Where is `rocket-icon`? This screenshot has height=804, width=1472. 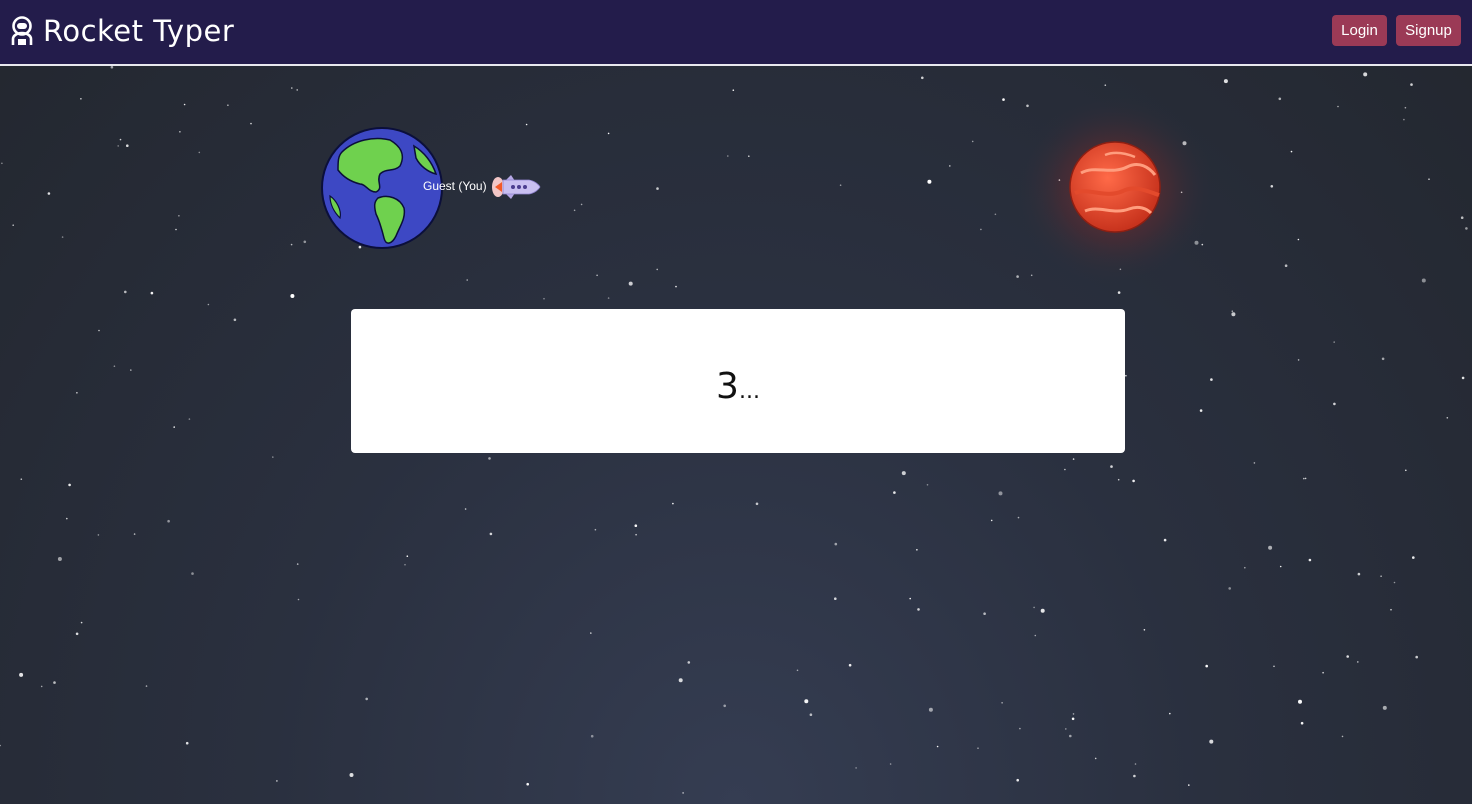 rocket-icon is located at coordinates (516, 187).